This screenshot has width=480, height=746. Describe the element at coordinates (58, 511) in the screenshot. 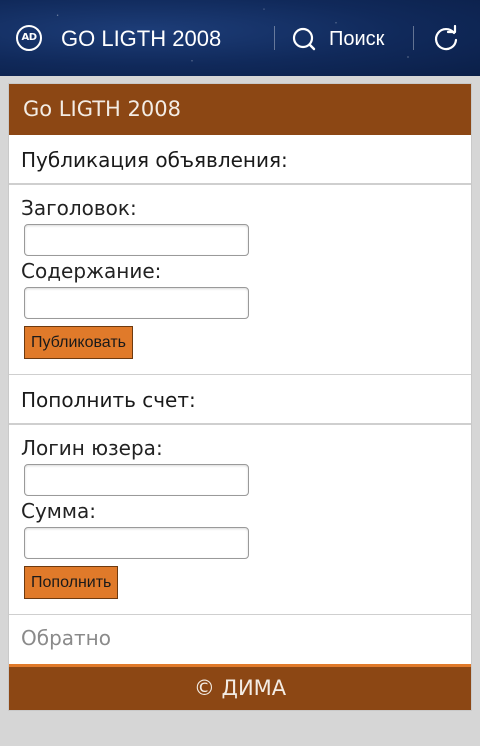

I see `amount-field-label: Сумма:` at that location.